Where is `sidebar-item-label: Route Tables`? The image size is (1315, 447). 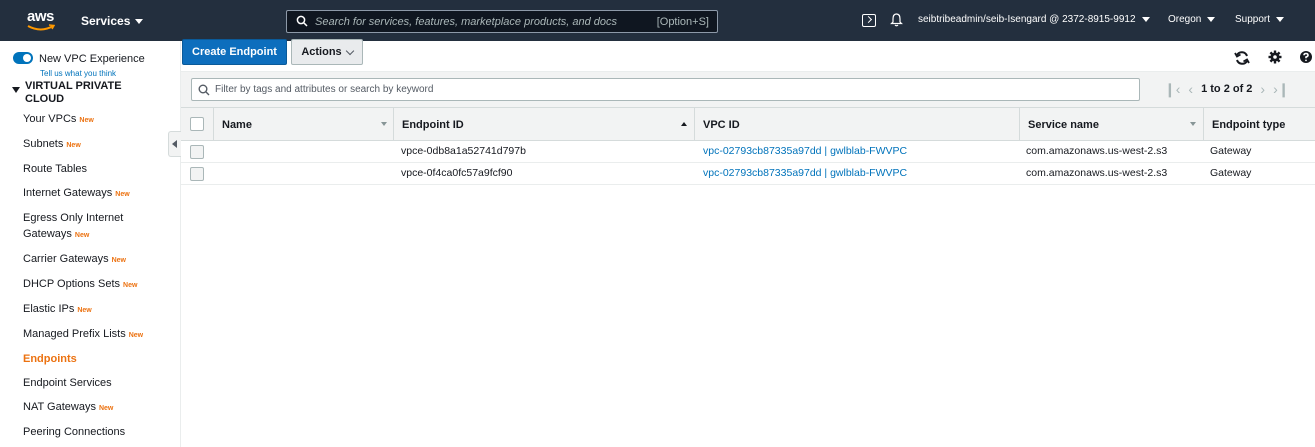
sidebar-item-label: Route Tables is located at coordinates (55, 169).